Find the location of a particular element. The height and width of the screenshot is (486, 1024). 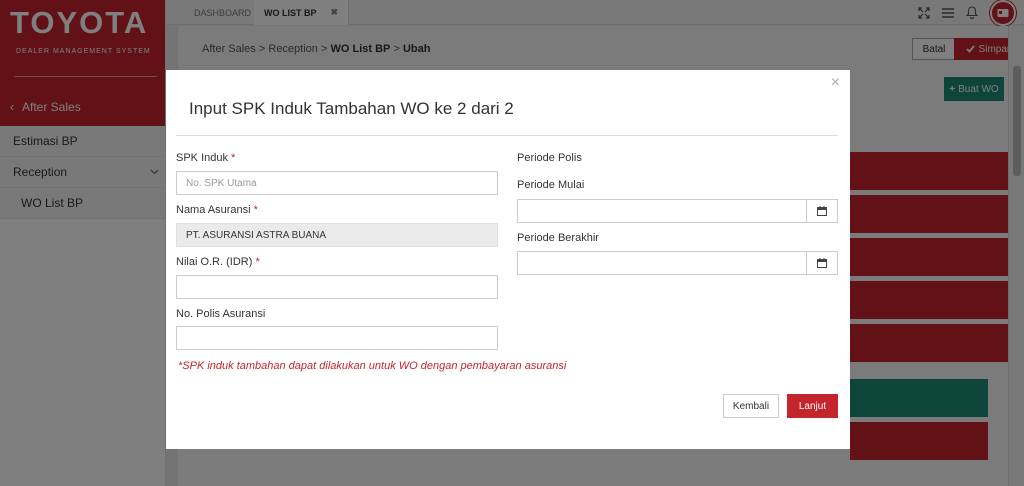

modal-title: Input SPK Induk Tambahan WO ke 2 dari 2 is located at coordinates (351, 108).